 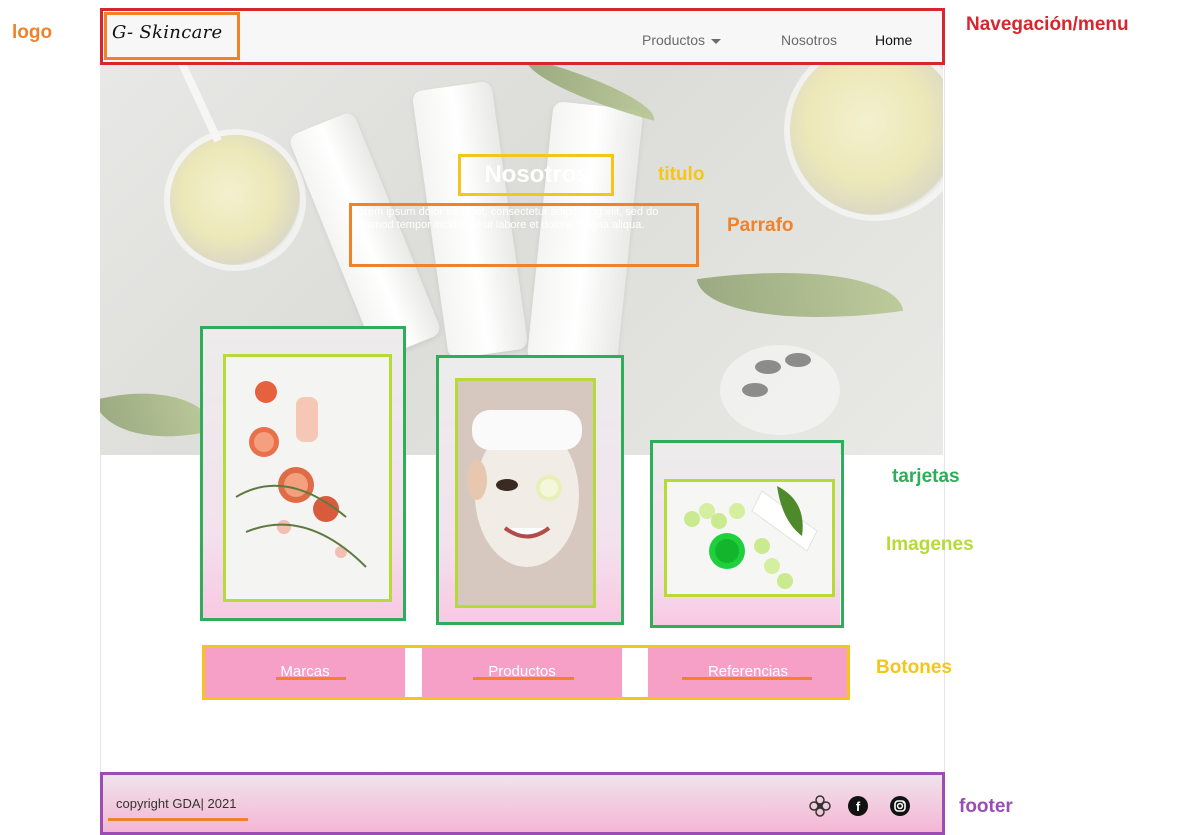 What do you see at coordinates (536, 175) in the screenshot?
I see `title-annotation-box` at bounding box center [536, 175].